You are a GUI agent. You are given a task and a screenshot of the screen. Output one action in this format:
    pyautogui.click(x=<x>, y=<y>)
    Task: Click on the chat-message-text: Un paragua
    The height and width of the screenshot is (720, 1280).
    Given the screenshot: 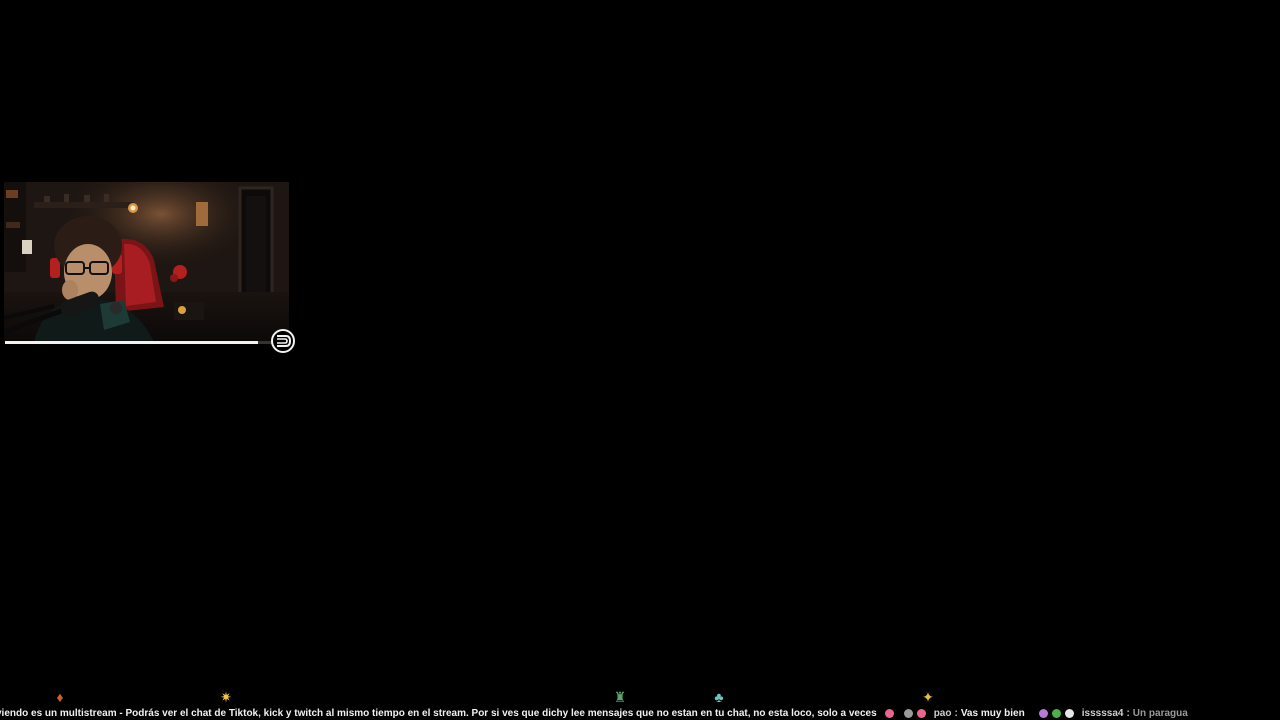 What is the action you would take?
    pyautogui.click(x=1160, y=713)
    